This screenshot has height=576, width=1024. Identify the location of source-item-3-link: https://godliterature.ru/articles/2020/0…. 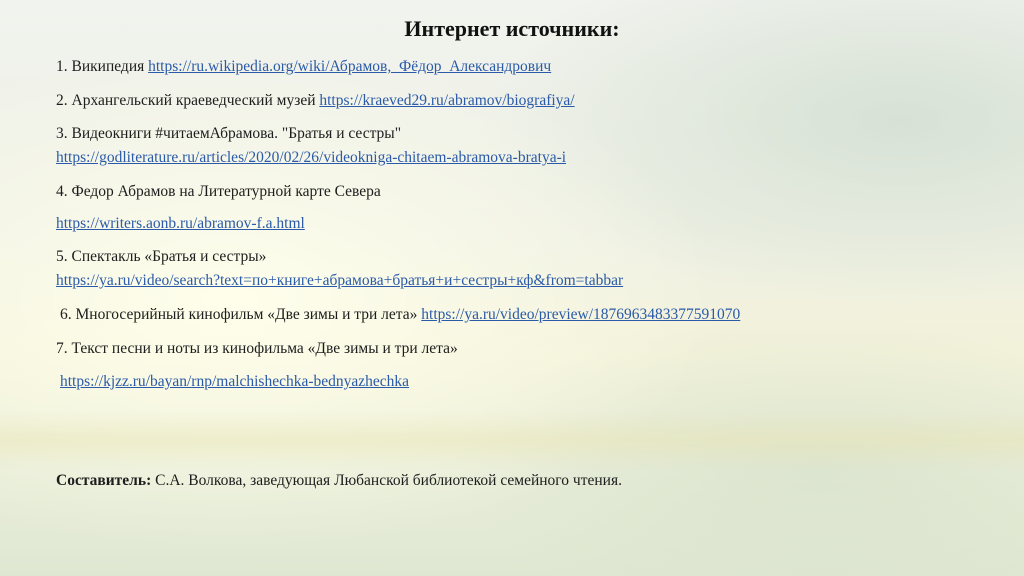
(311, 157).